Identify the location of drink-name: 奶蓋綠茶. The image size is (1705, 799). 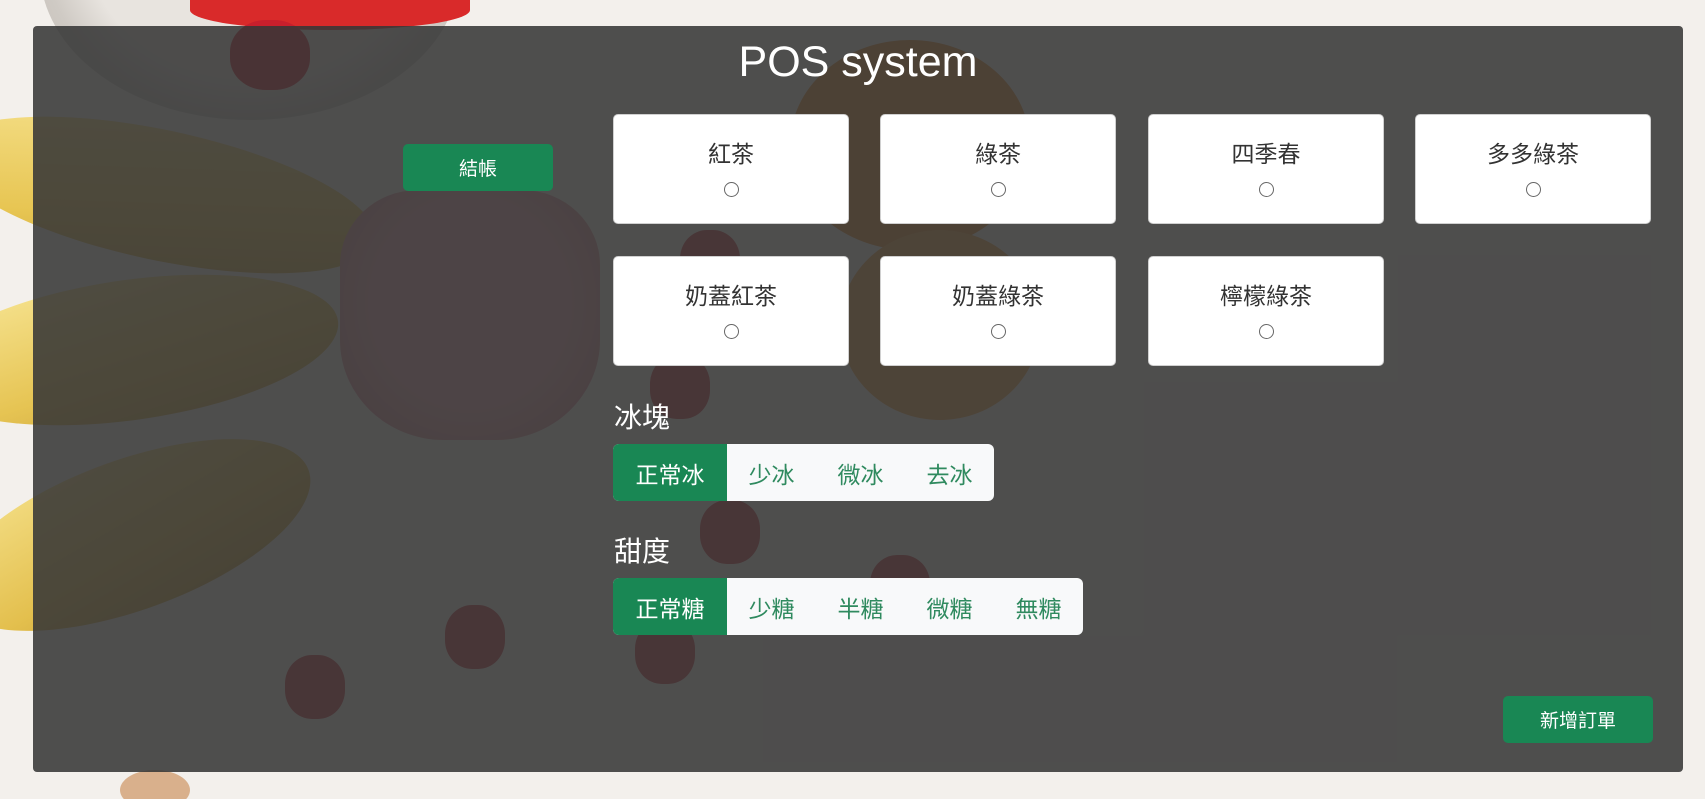
(998, 297).